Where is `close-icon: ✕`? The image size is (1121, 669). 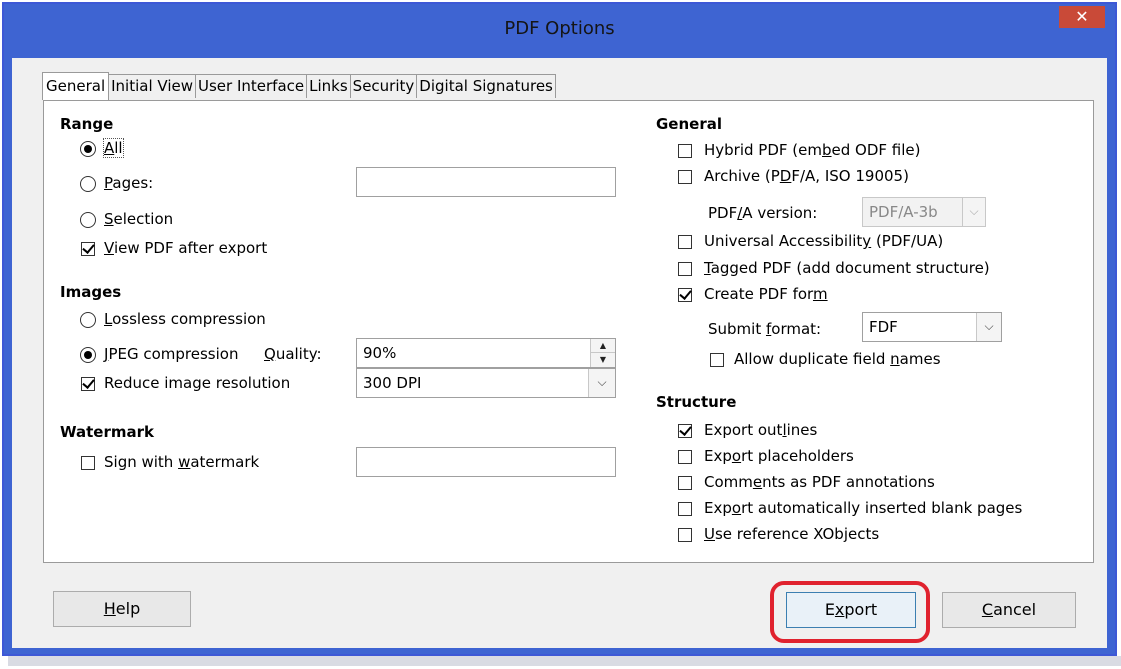 close-icon: ✕ is located at coordinates (1082, 16).